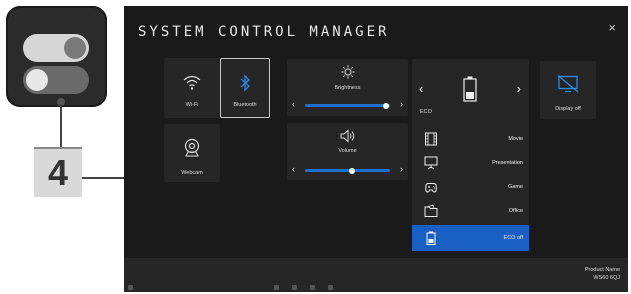 The height and width of the screenshot is (294, 631). What do you see at coordinates (351, 170) in the screenshot?
I see `volume-slider-thumb` at bounding box center [351, 170].